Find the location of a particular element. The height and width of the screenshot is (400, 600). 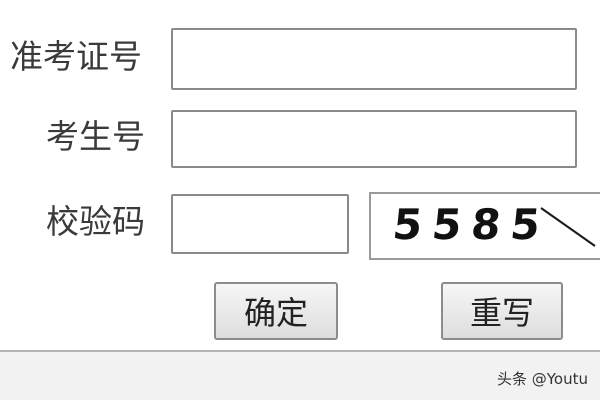

reset-button: 重写 is located at coordinates (502, 311).